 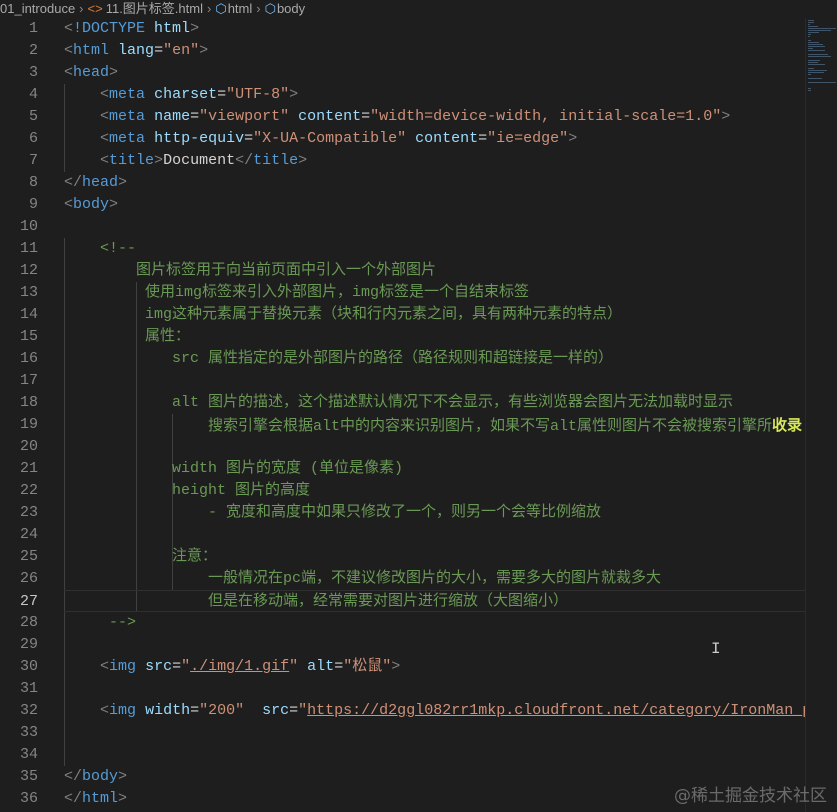 What do you see at coordinates (28, 578) in the screenshot?
I see `line-number: 26` at bounding box center [28, 578].